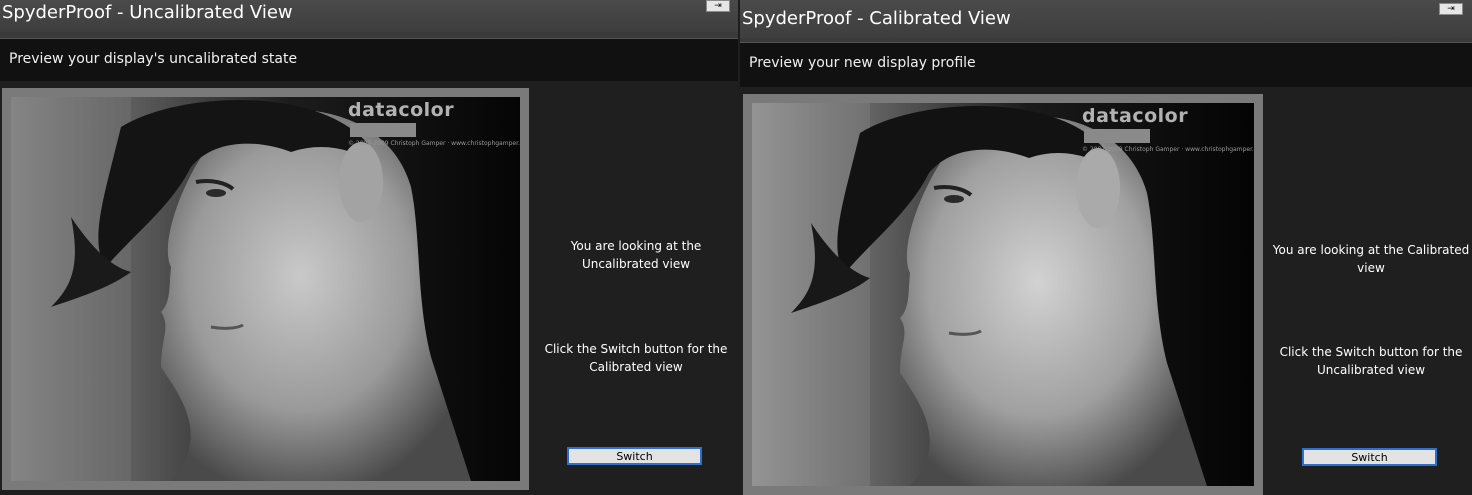 This screenshot has width=1472, height=495. I want to click on title-bar: SpyderProof - Calibrated View ⇥, so click(1106, 19).